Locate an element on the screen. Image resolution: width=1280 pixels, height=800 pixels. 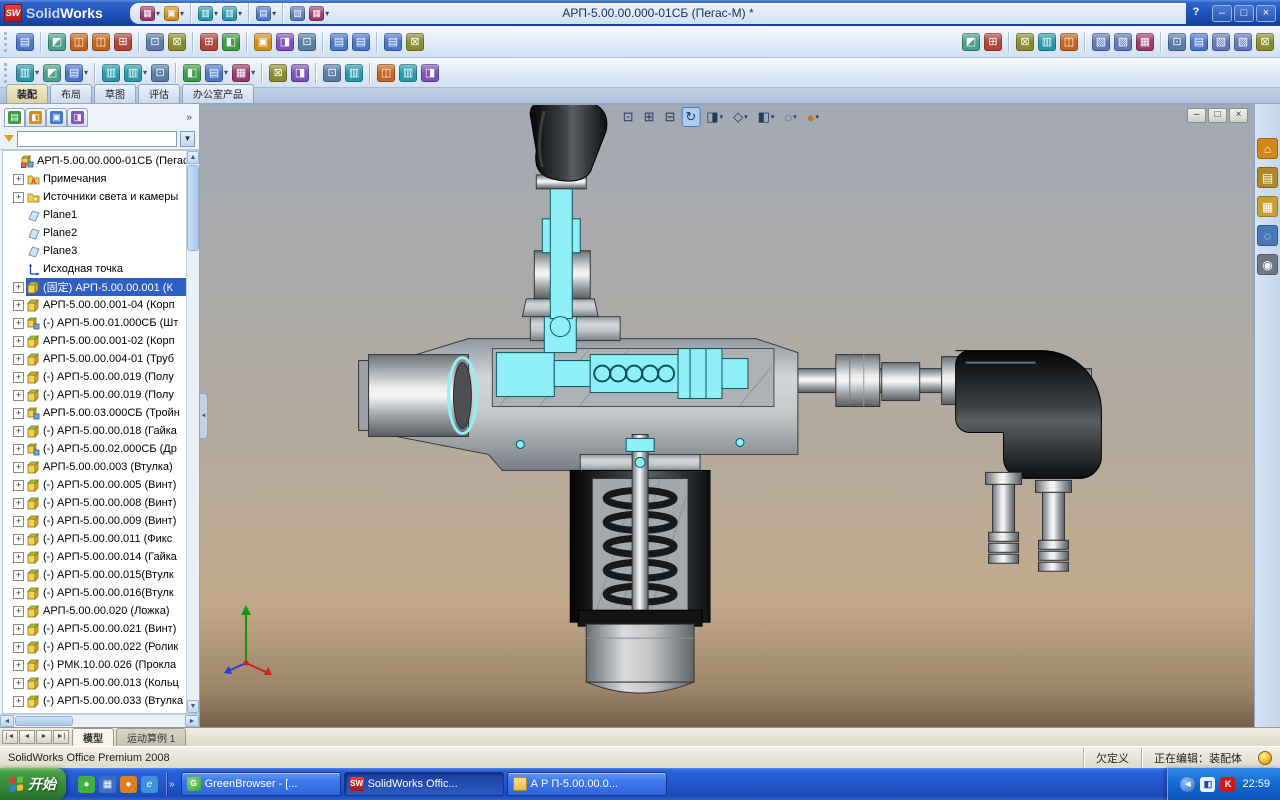
media-player-icon: ● is located at coordinates (128, 784).